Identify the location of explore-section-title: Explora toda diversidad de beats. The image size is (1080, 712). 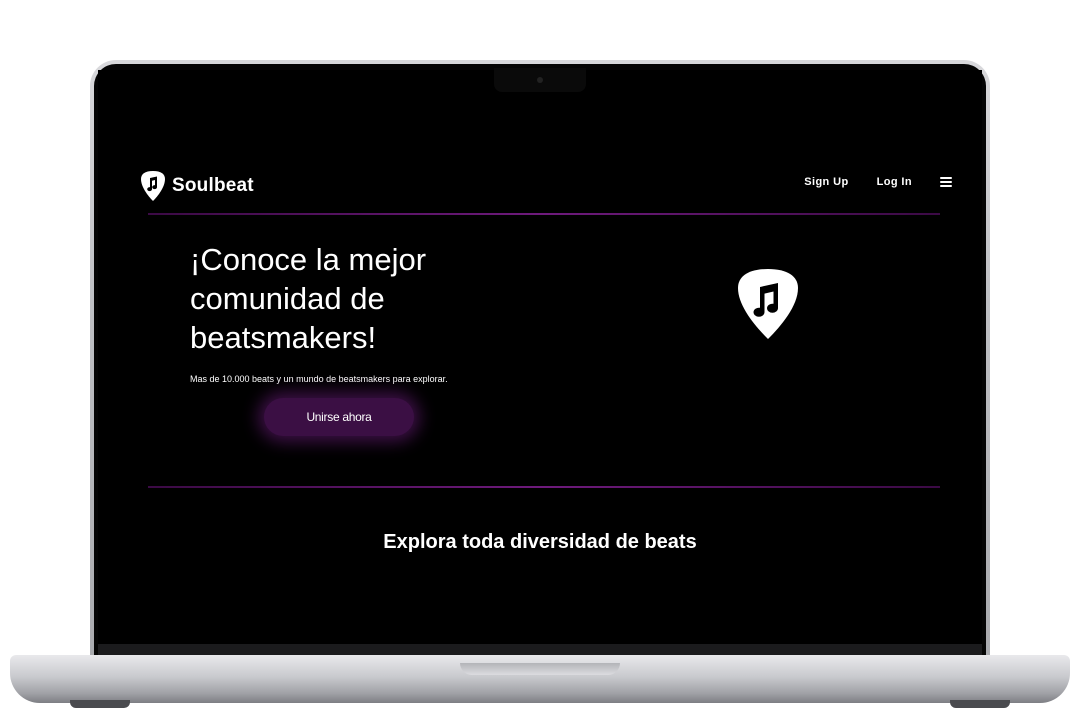
(540, 541).